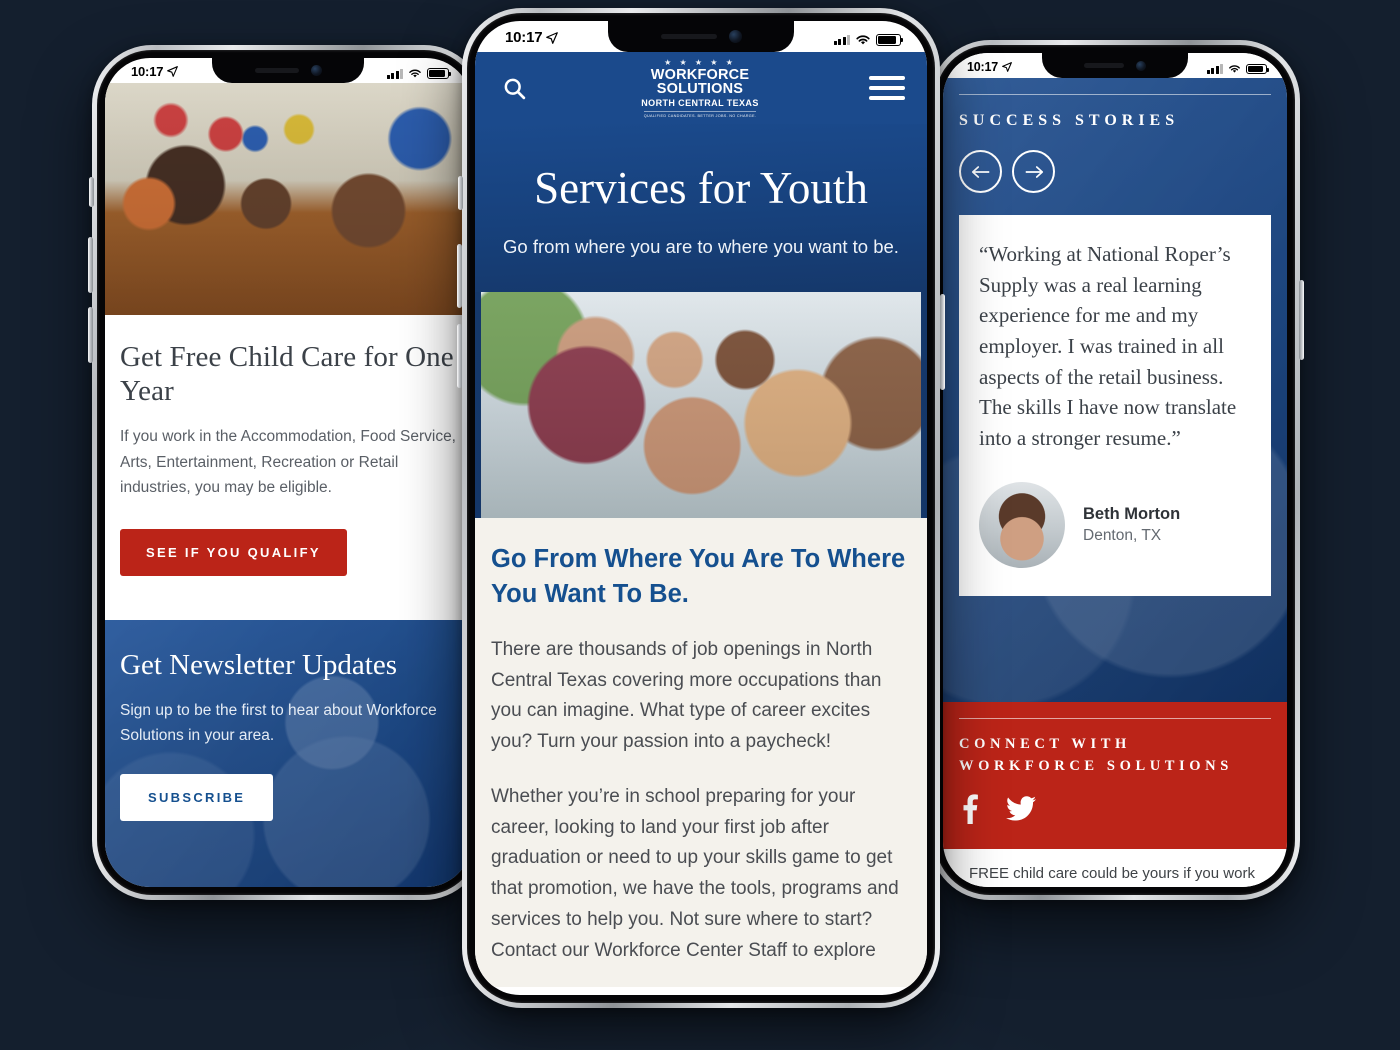 The image size is (1400, 1050). I want to click on testimonial-attribution: Beth Morton Denton, TX, so click(1115, 524).